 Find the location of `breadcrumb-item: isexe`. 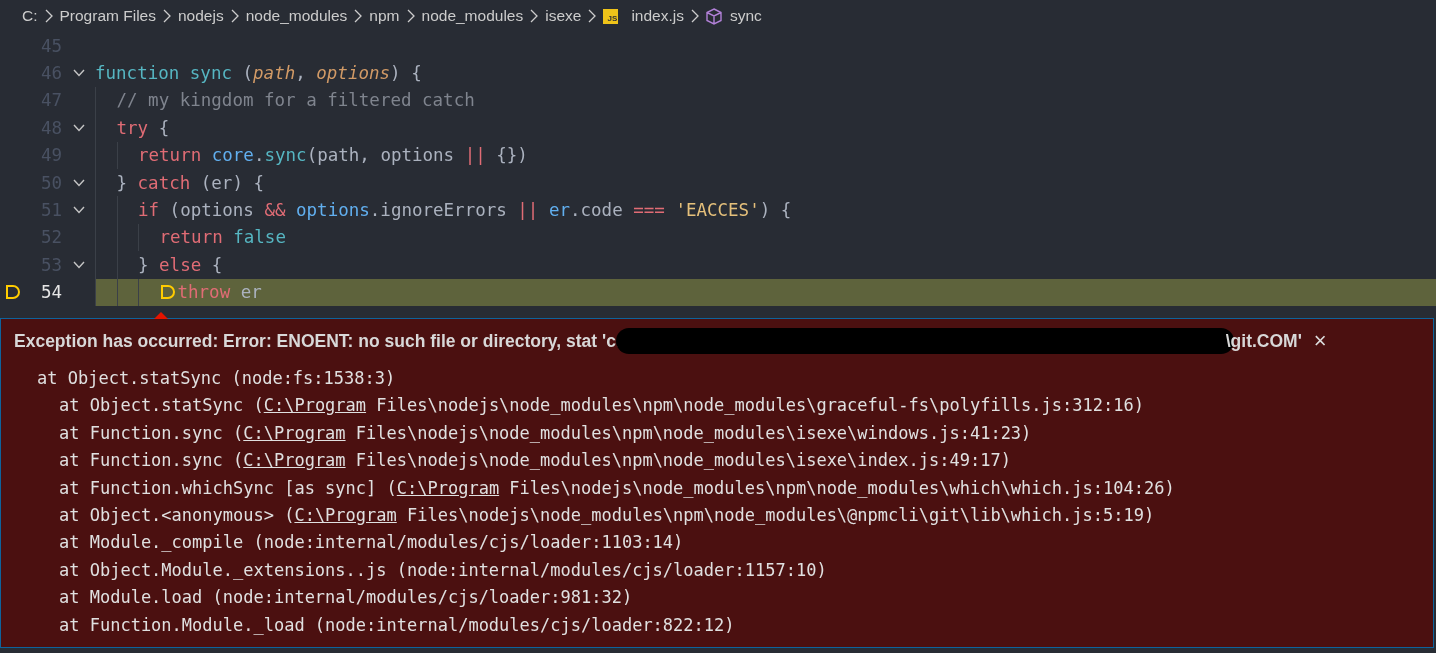

breadcrumb-item: isexe is located at coordinates (563, 16).